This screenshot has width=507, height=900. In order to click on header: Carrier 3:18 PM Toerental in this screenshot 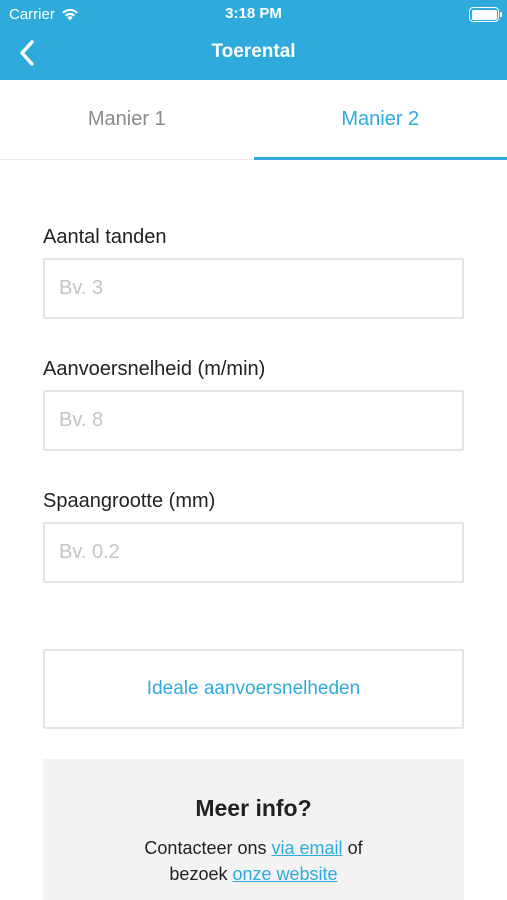, I will do `click(253, 40)`.